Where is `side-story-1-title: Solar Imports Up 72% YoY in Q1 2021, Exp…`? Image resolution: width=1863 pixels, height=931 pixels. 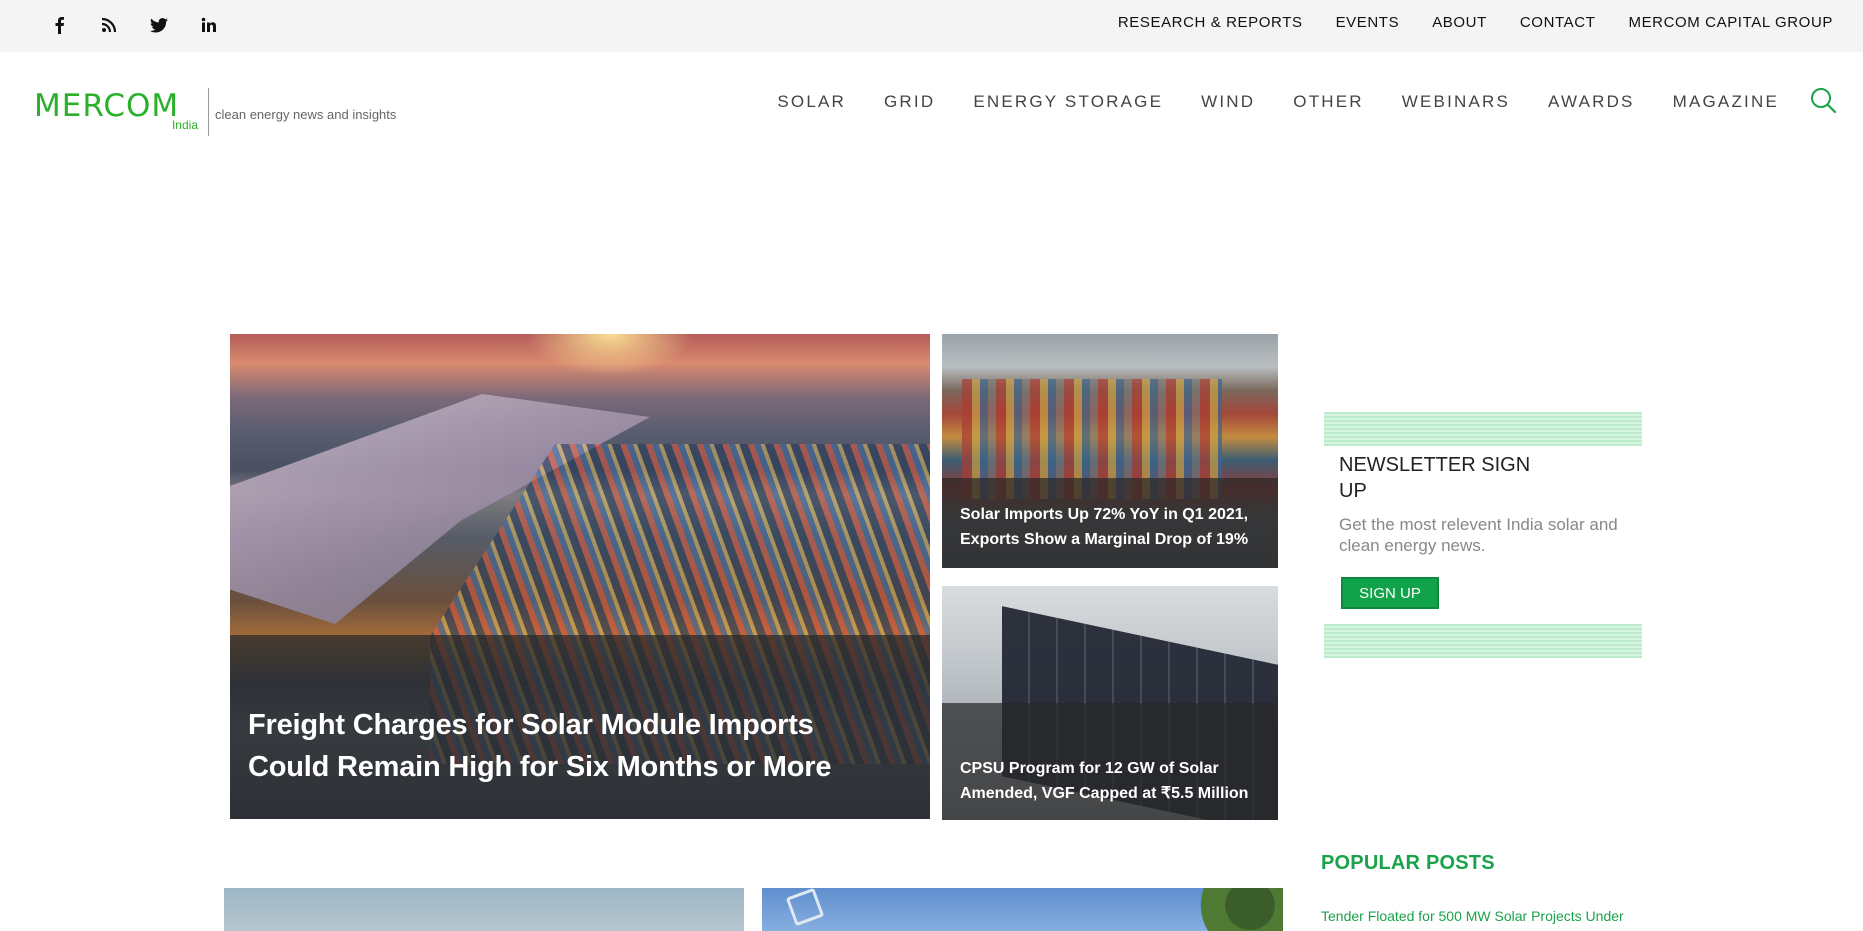
side-story-1-title: Solar Imports Up 72% YoY in Q1 2021, Exp… is located at coordinates (1110, 527).